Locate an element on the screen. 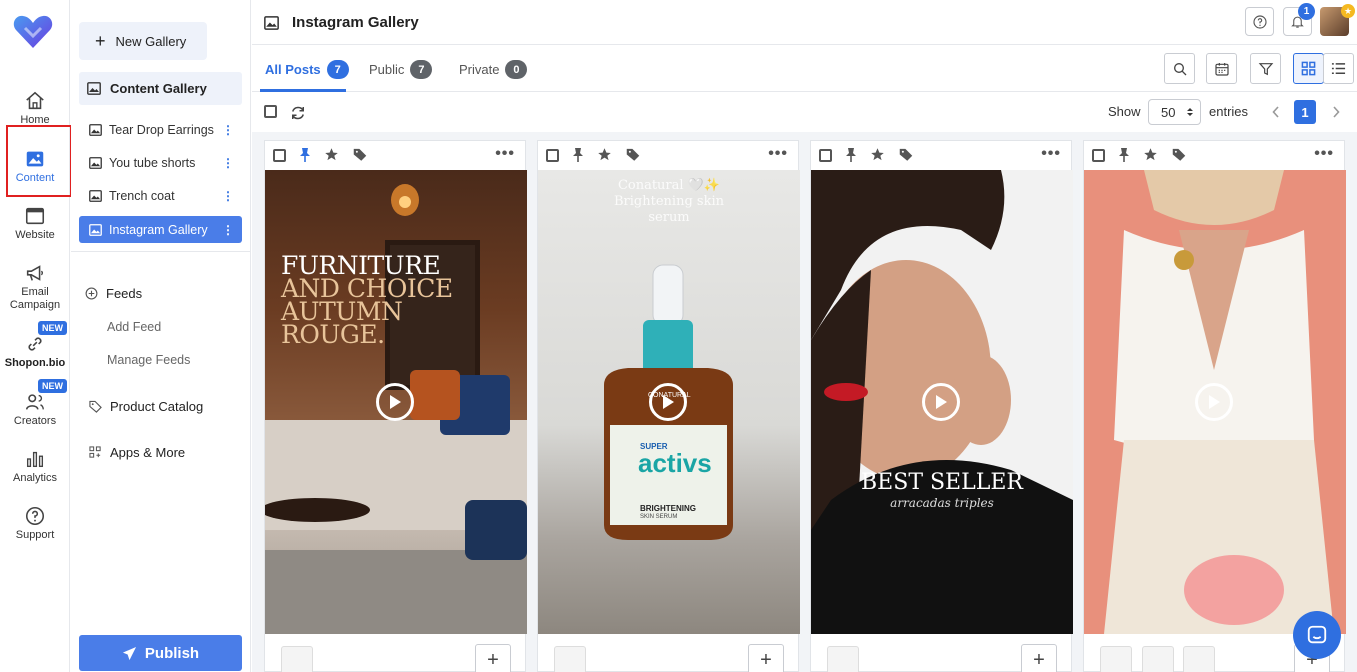  entries-select: 50 is located at coordinates (1174, 112).